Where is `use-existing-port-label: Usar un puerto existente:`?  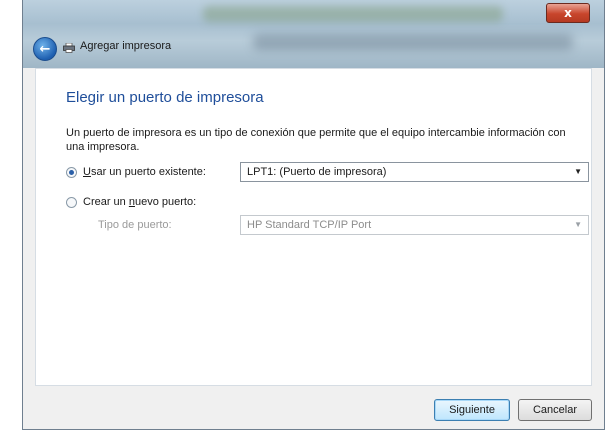
use-existing-port-label: Usar un puerto existente: is located at coordinates (144, 172).